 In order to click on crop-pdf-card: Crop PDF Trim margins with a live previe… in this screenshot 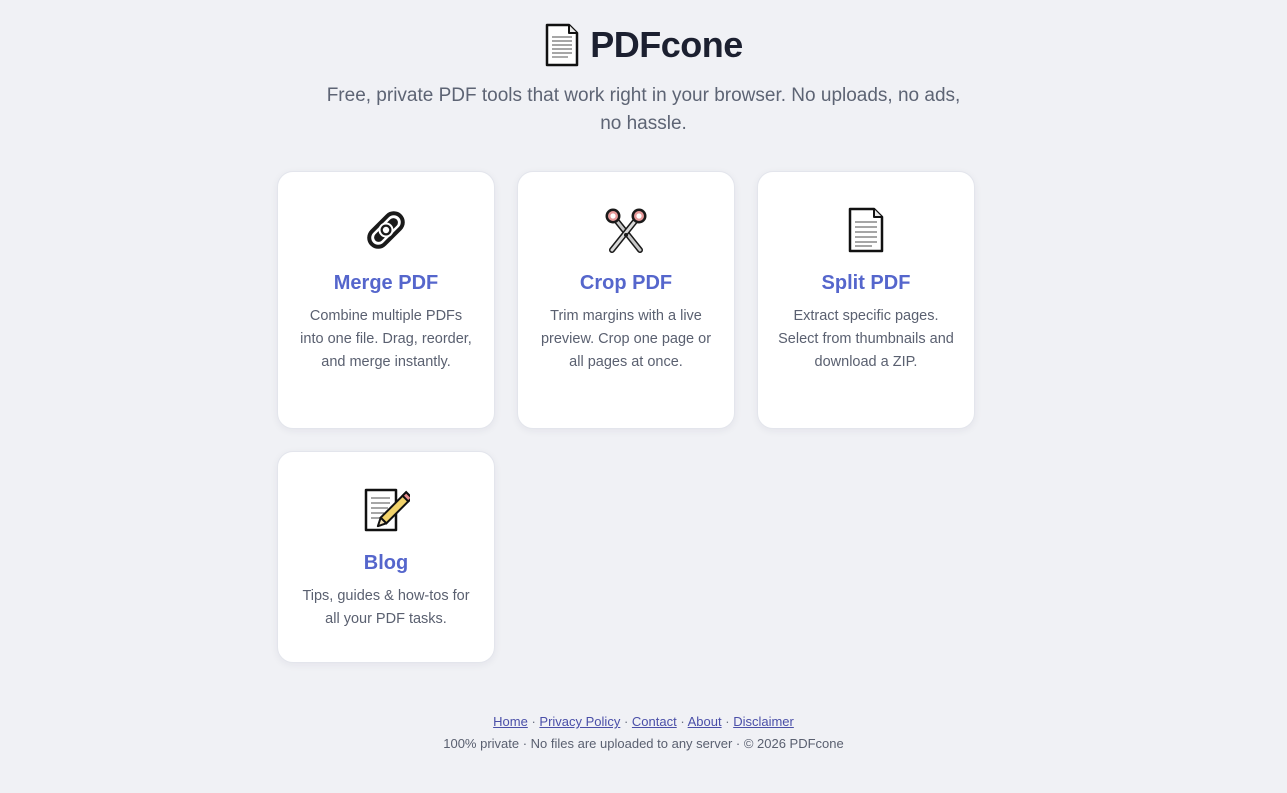, I will do `click(626, 300)`.